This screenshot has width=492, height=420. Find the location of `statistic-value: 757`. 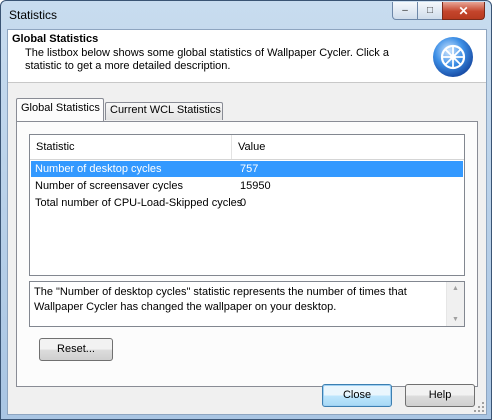

statistic-value: 757 is located at coordinates (249, 169).